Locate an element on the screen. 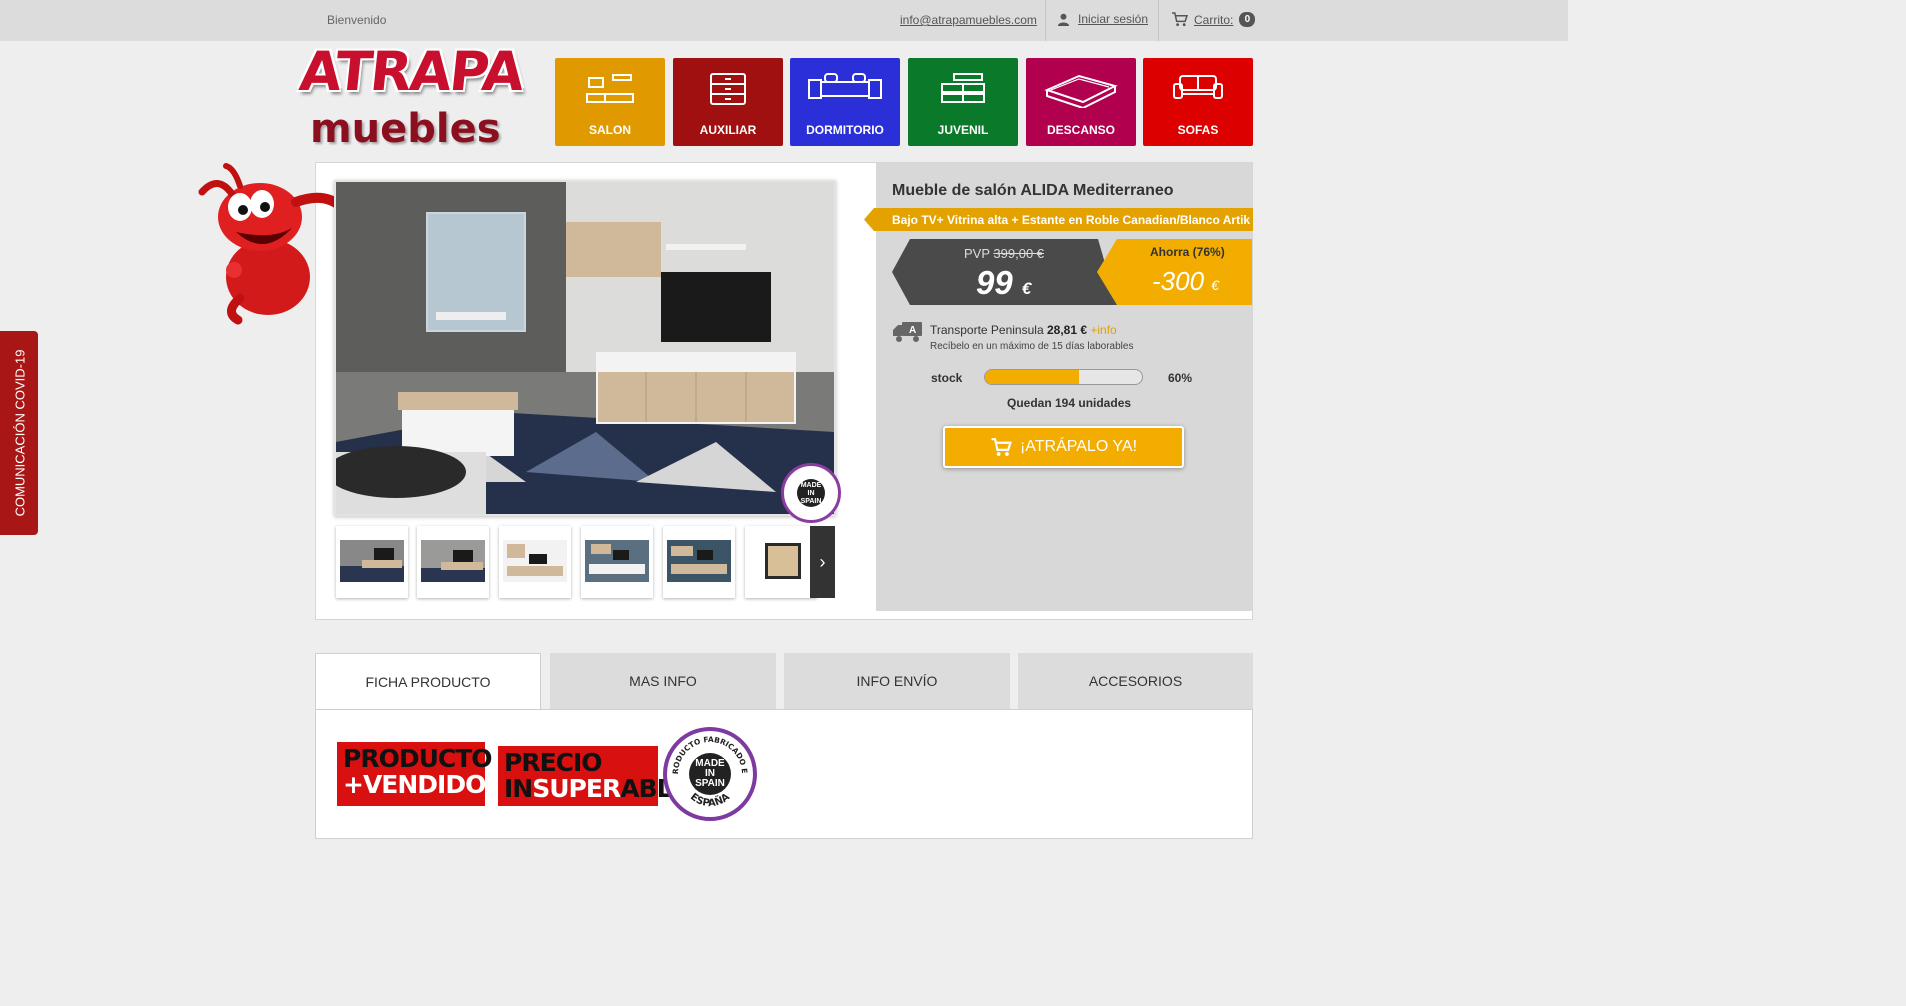  seal-center: MADE IN SPAIN is located at coordinates (710, 774).